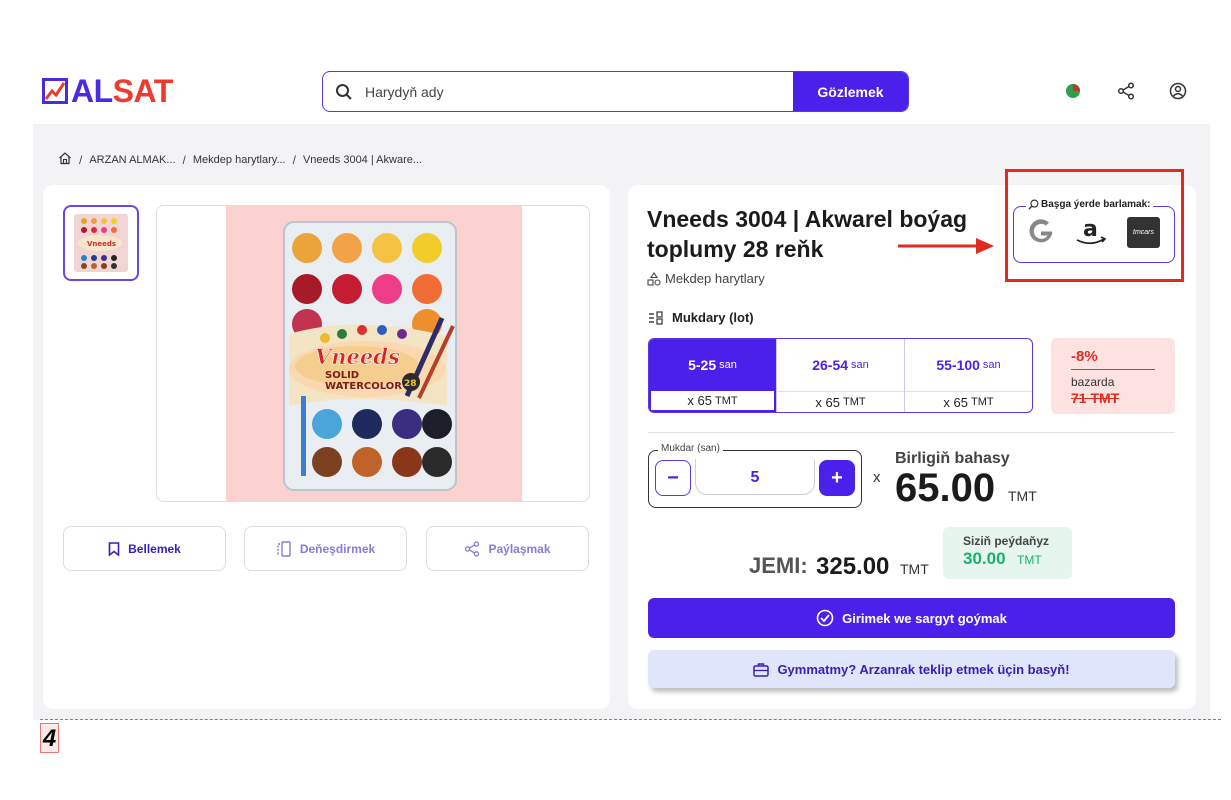 This screenshot has width=1231, height=800. I want to click on save-button: Bellemek, so click(144, 548).